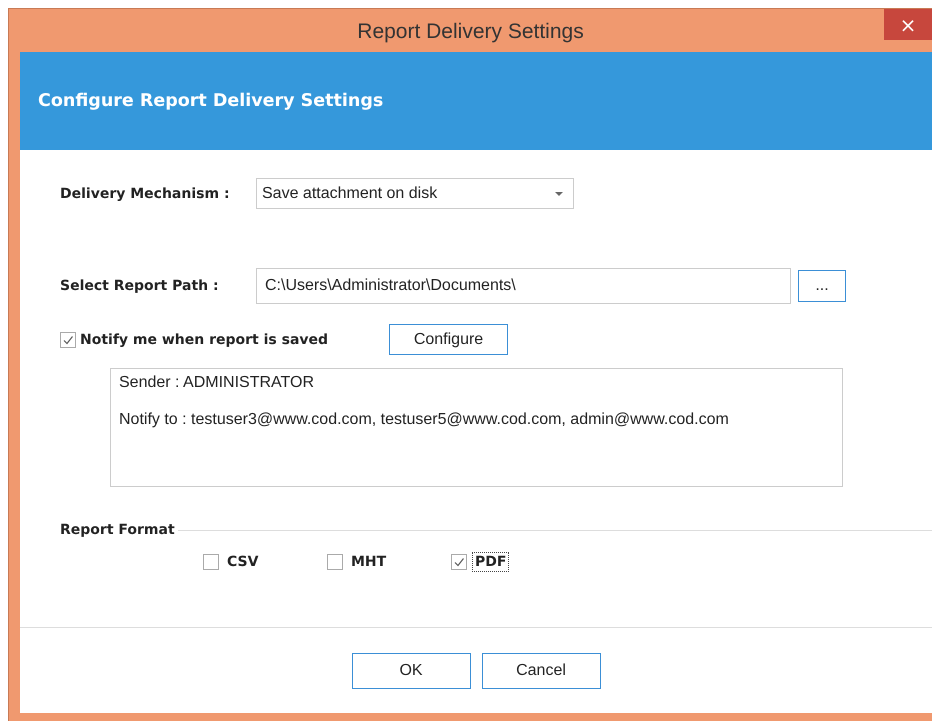  Describe the element at coordinates (424, 420) in the screenshot. I see `details-text: Notify to : testuser3@www.cod.com, testuser5@www.cod.com, admin@www.cod.com` at that location.